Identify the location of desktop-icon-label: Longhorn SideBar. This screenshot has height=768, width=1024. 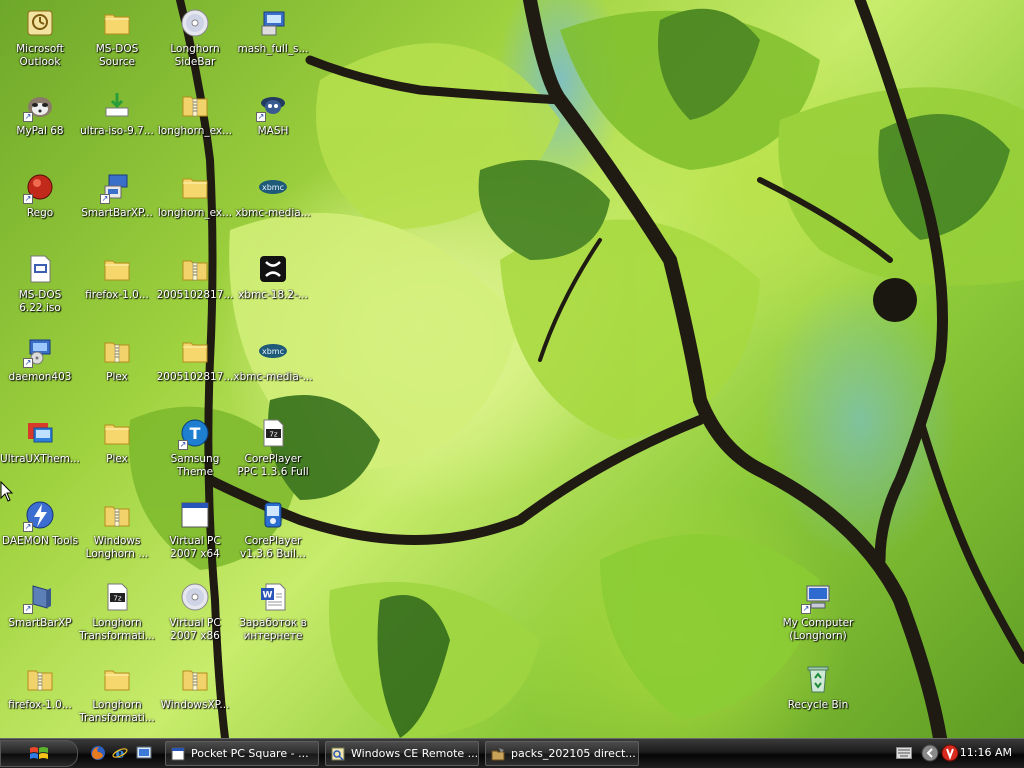
(195, 55).